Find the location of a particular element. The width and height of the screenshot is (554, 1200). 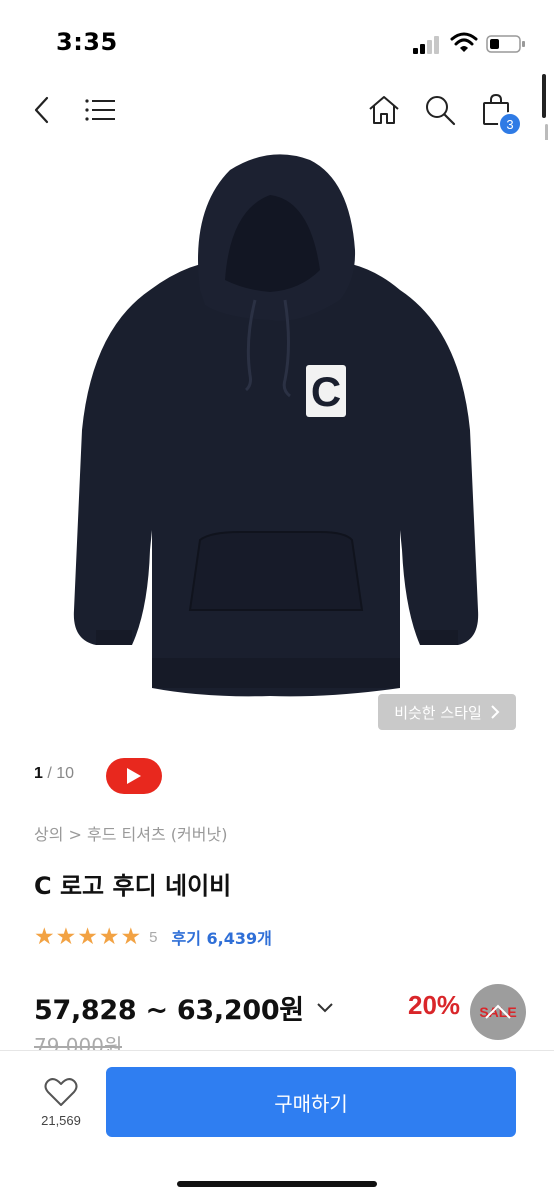

search-button is located at coordinates (440, 110).